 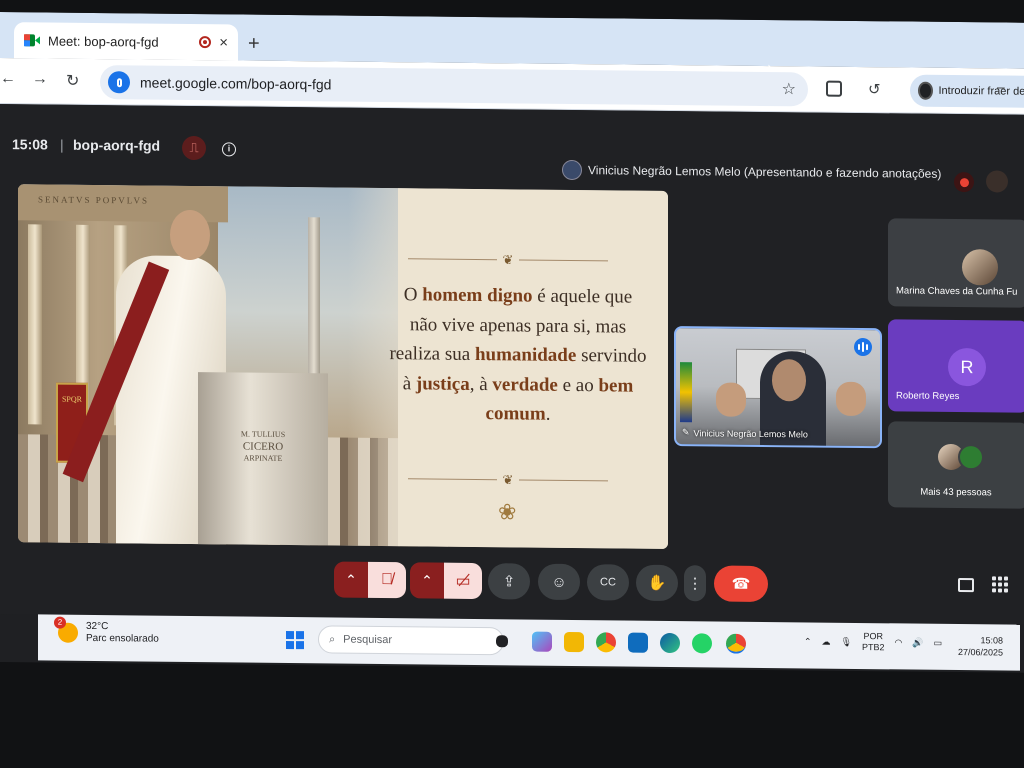 I want to click on search-icon: ⌕, so click(x=332, y=639).